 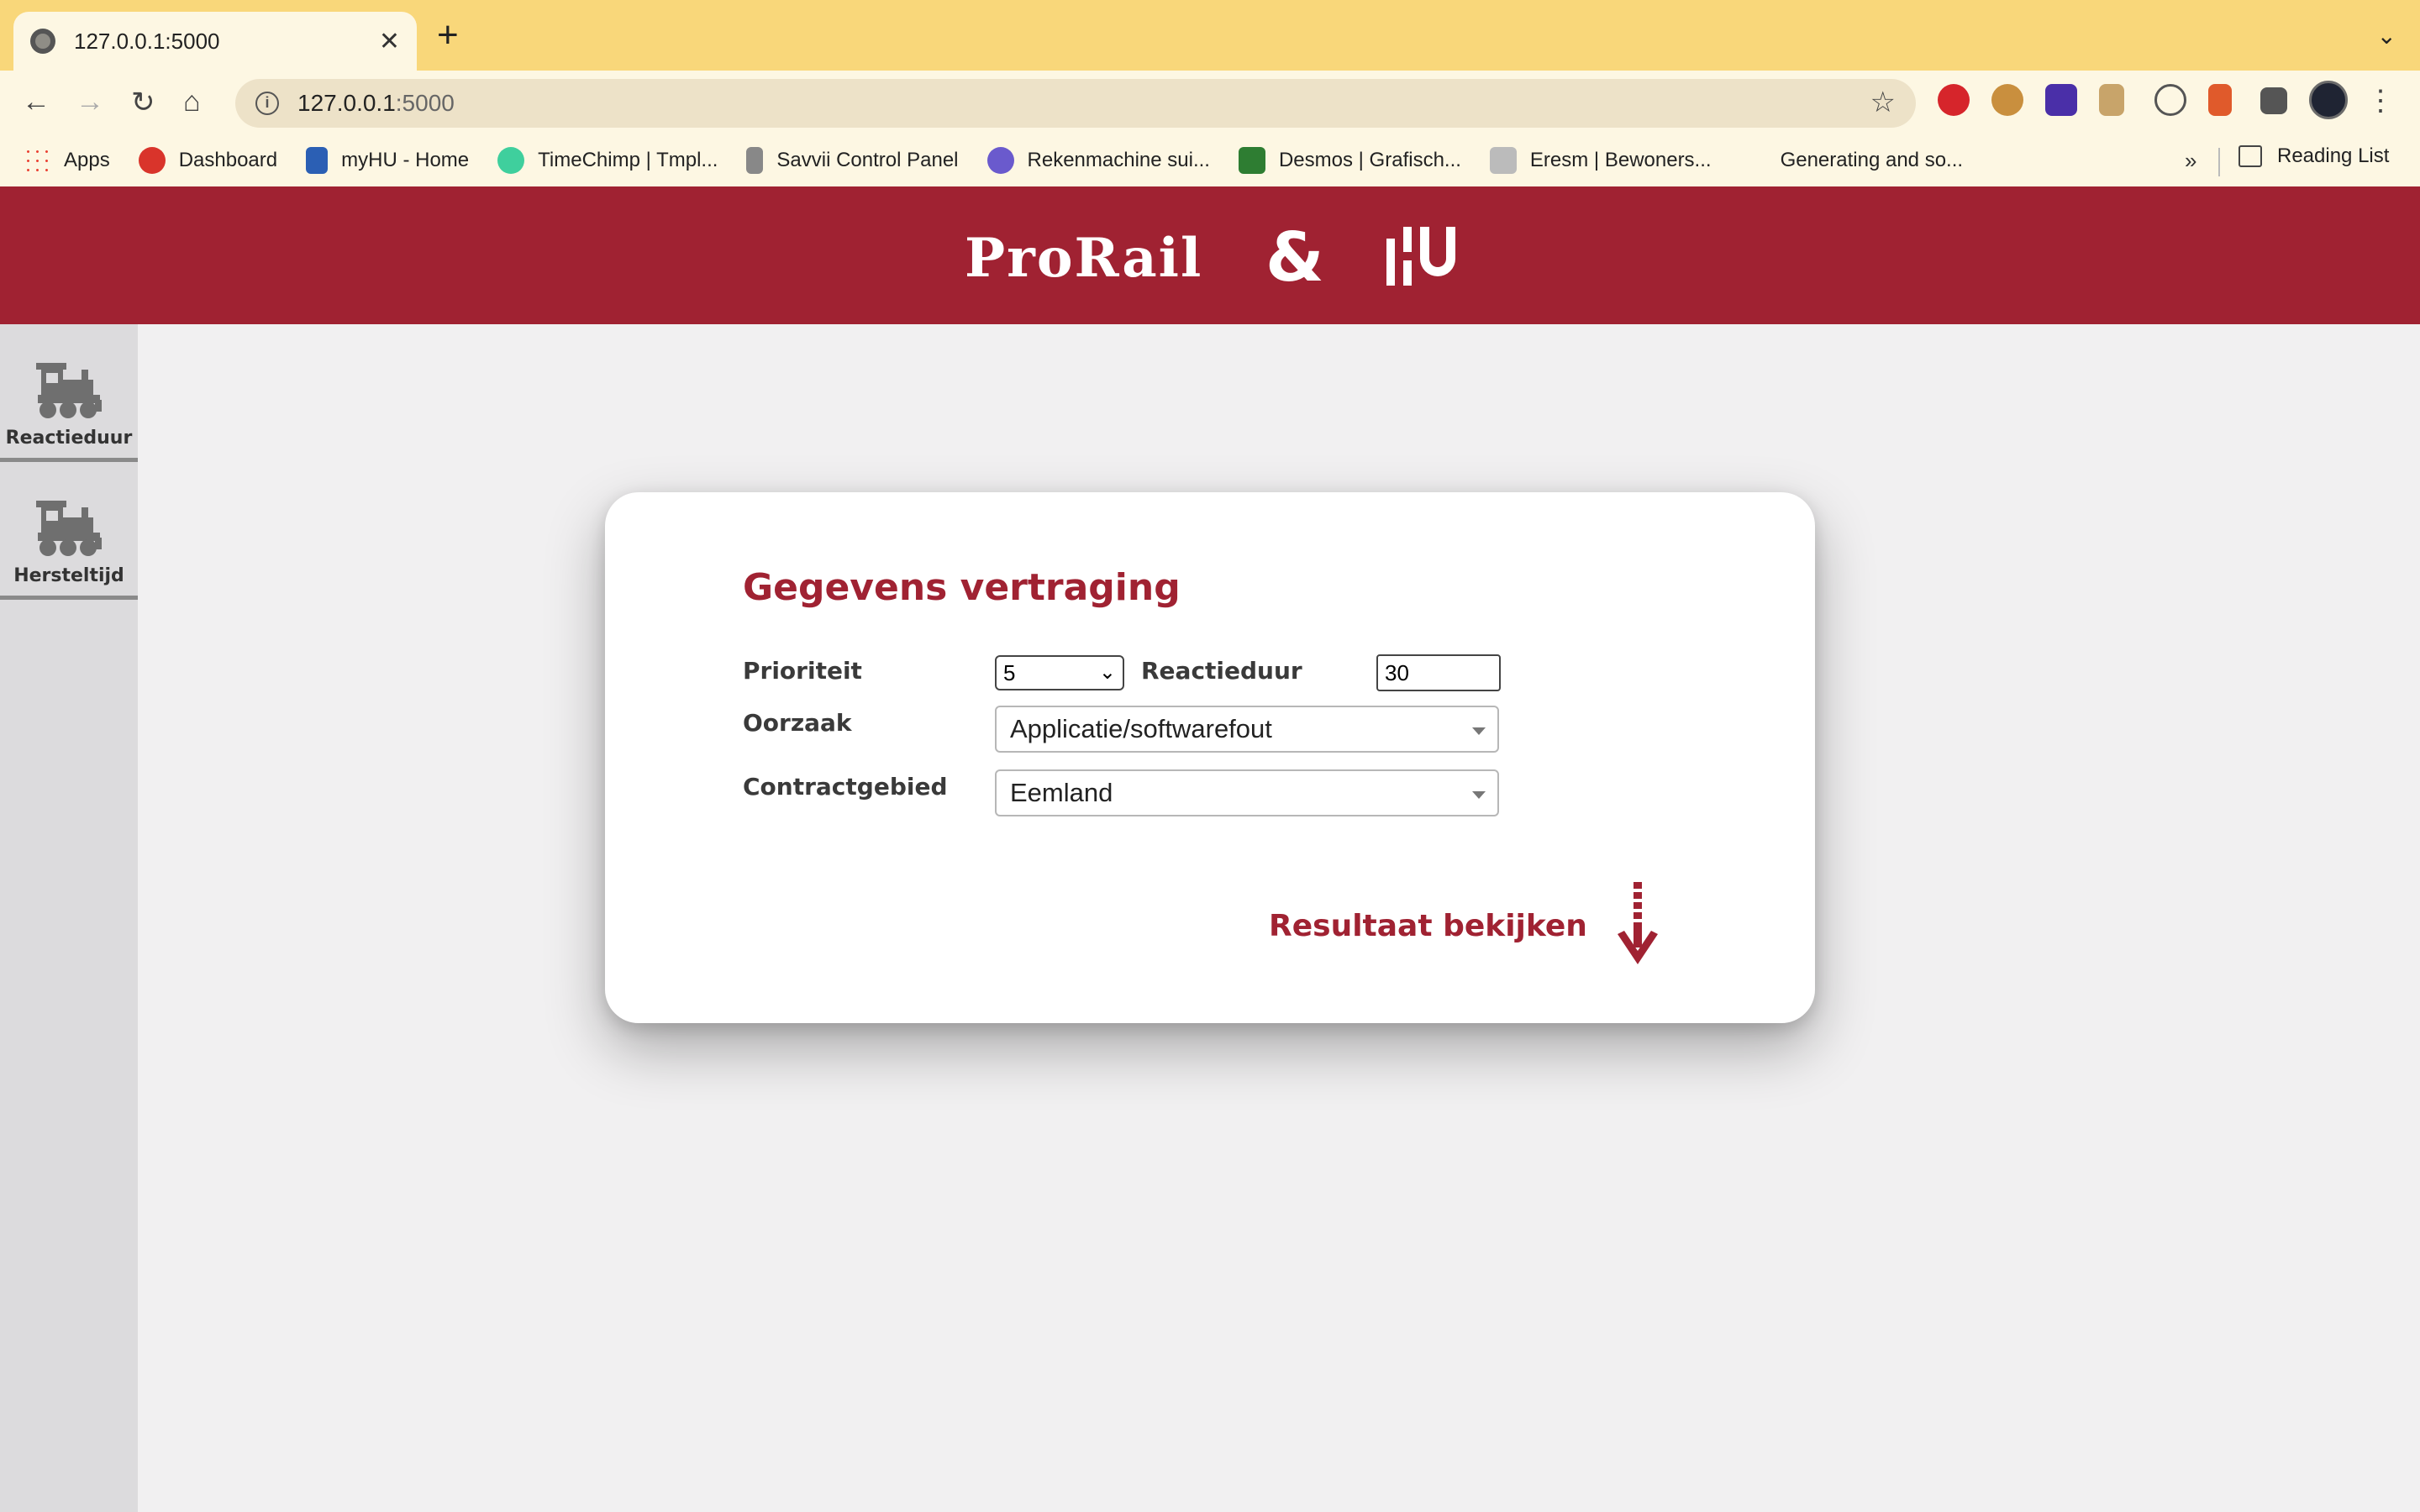 What do you see at coordinates (1222, 671) in the screenshot?
I see `reactieduur-label: Reactieduur` at bounding box center [1222, 671].